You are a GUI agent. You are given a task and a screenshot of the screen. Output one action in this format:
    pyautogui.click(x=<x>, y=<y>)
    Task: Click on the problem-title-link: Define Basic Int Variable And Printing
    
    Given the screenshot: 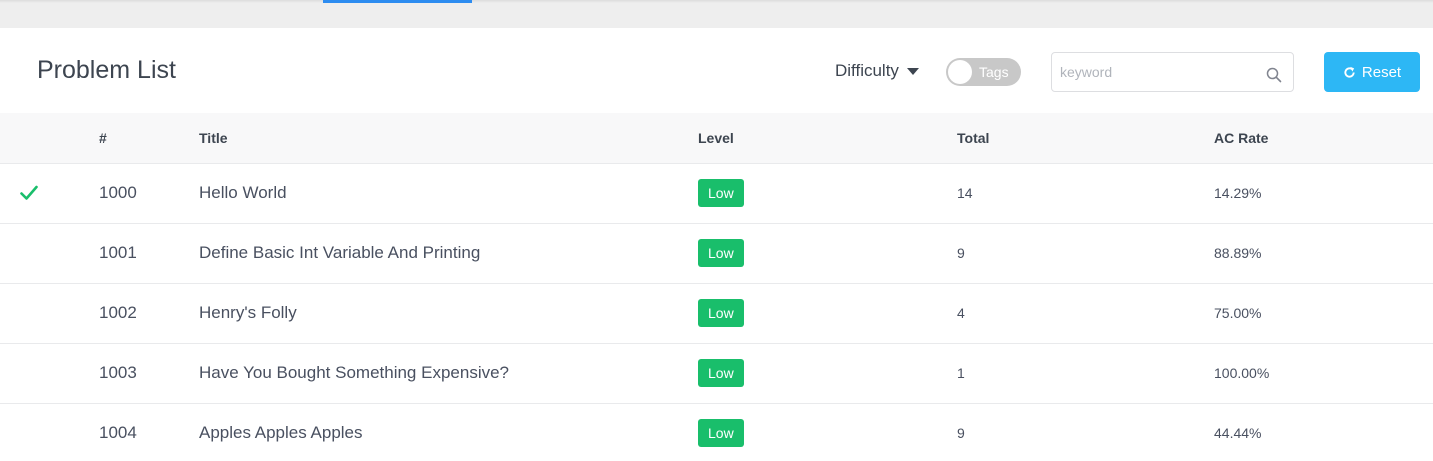 What is the action you would take?
    pyautogui.click(x=448, y=253)
    